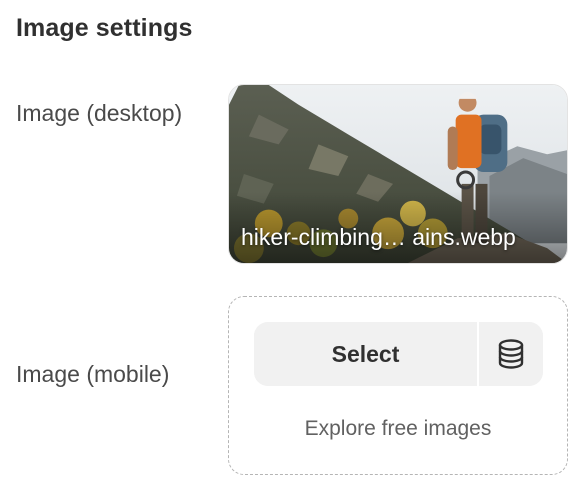 The height and width of the screenshot is (492, 584). I want to click on explore-free-images-link: Explore free images, so click(398, 429).